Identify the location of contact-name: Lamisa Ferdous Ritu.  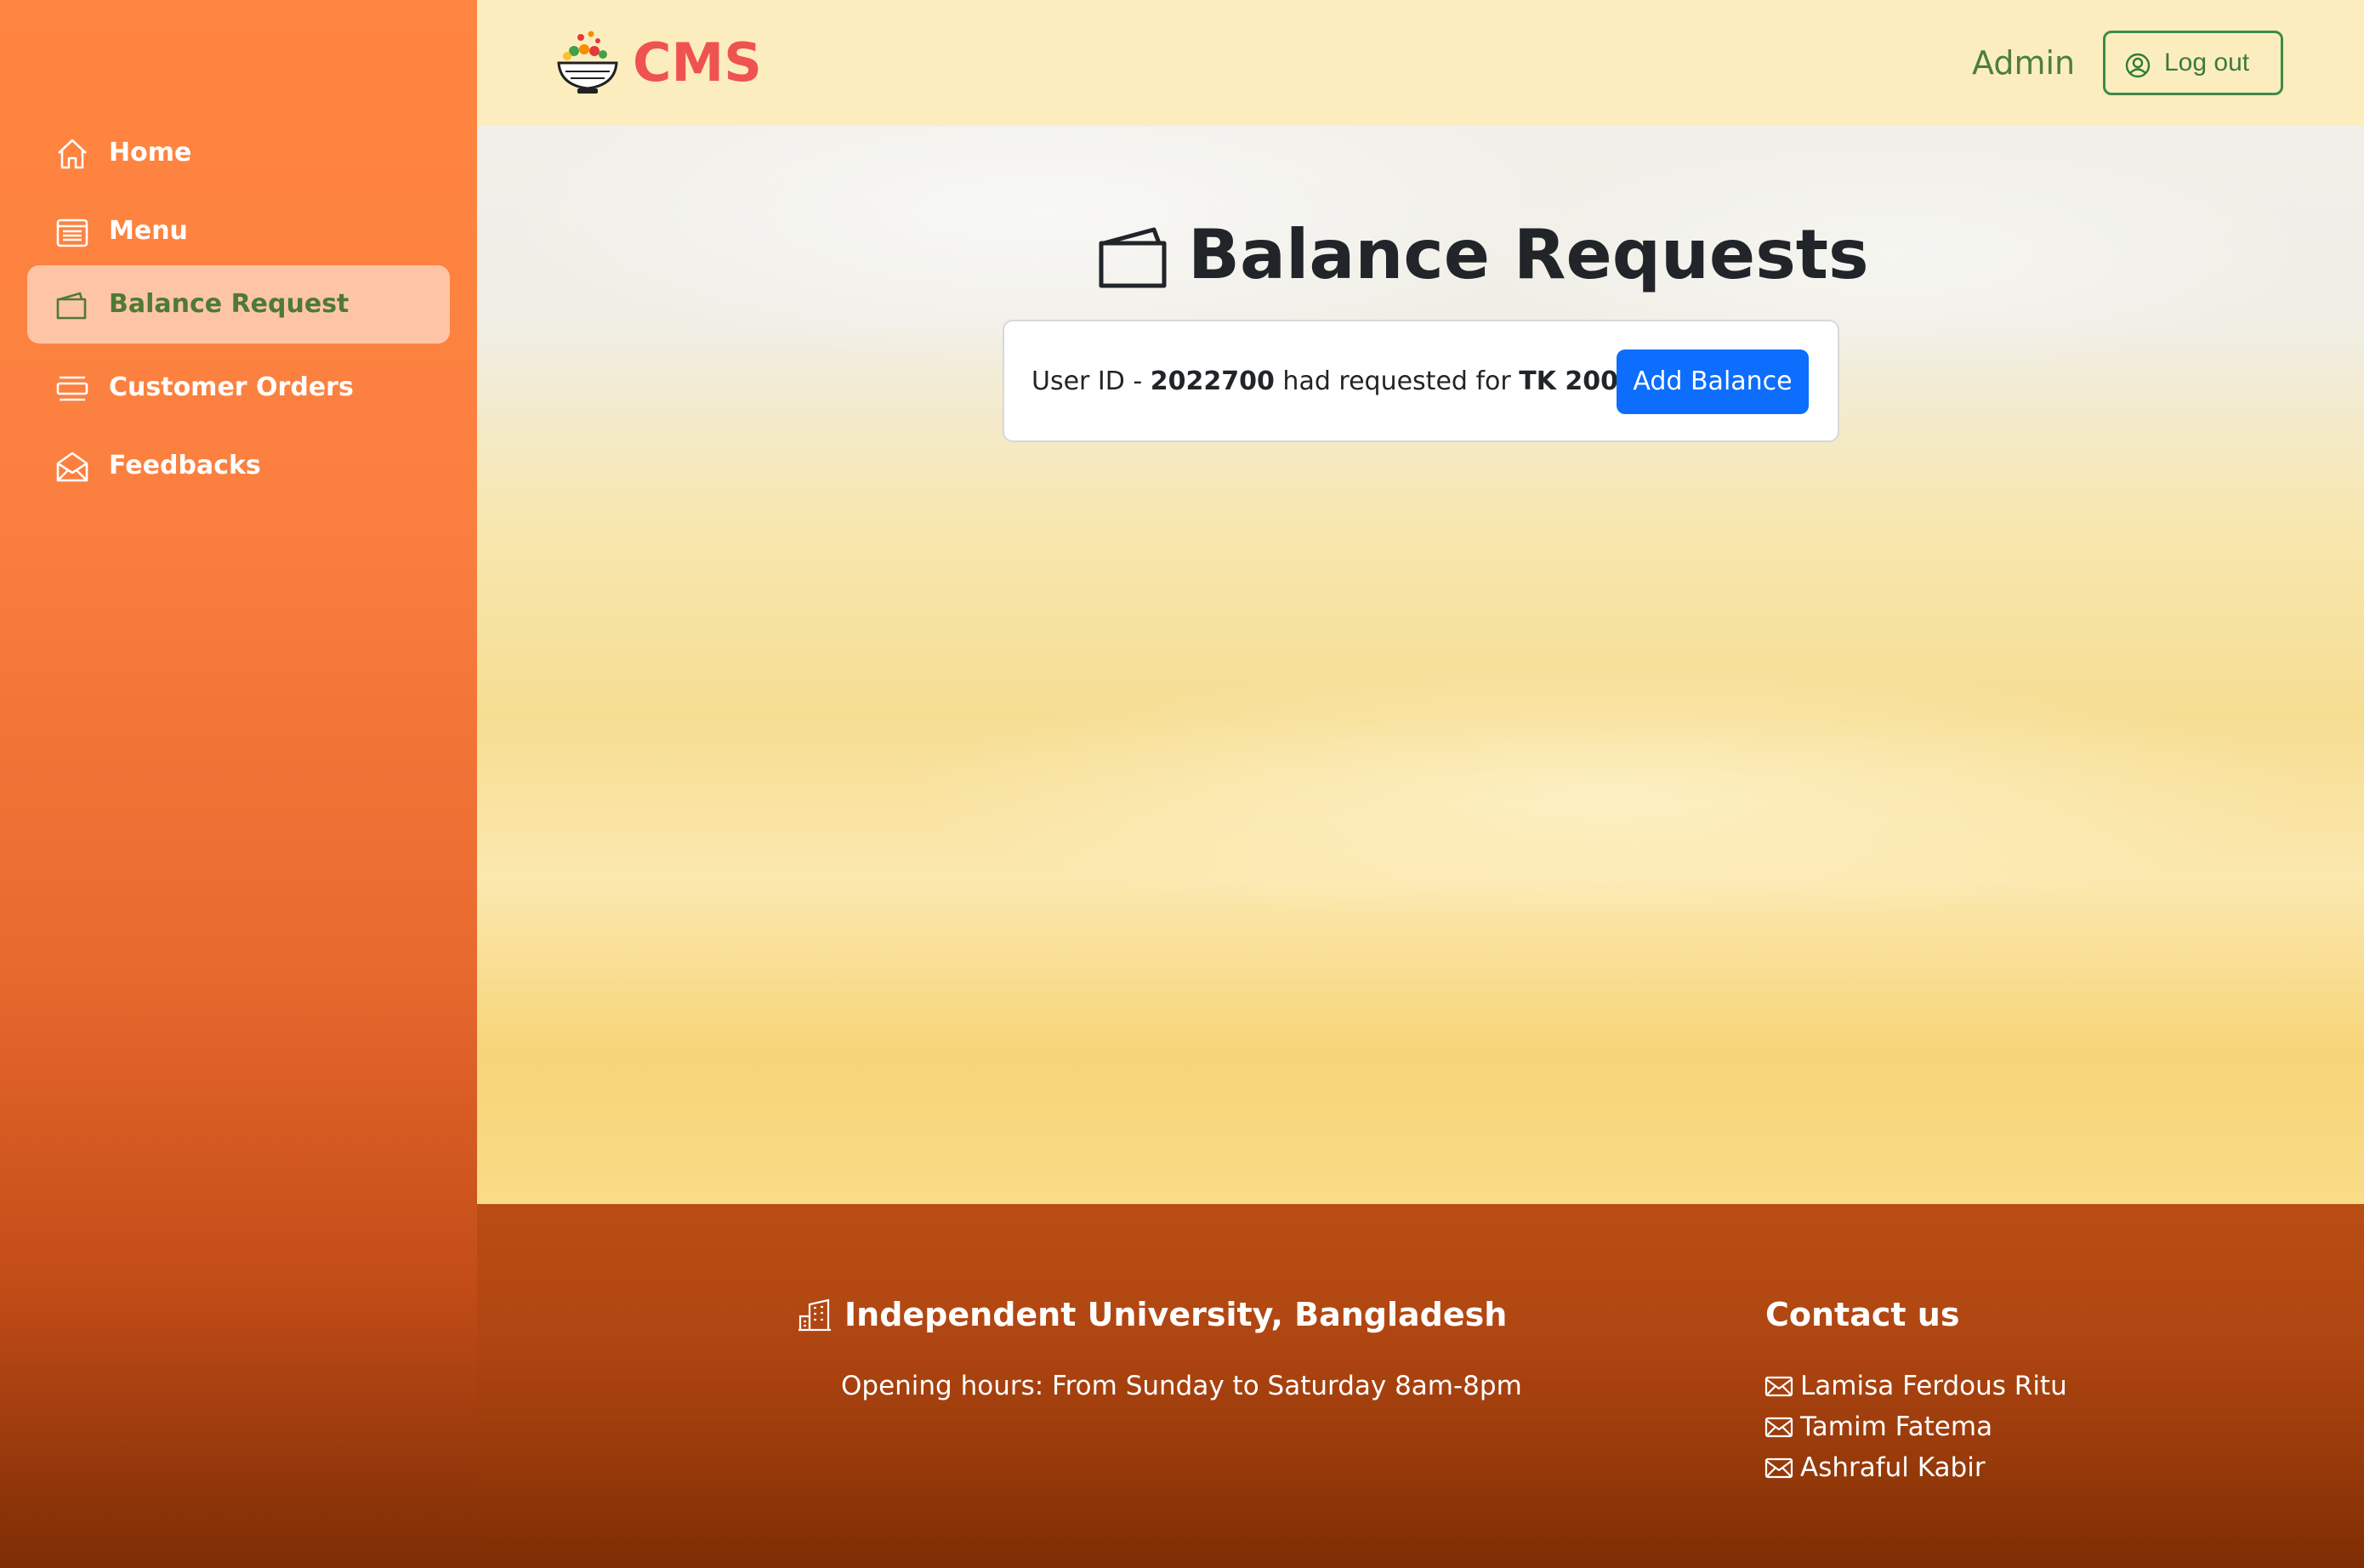
(1933, 1386).